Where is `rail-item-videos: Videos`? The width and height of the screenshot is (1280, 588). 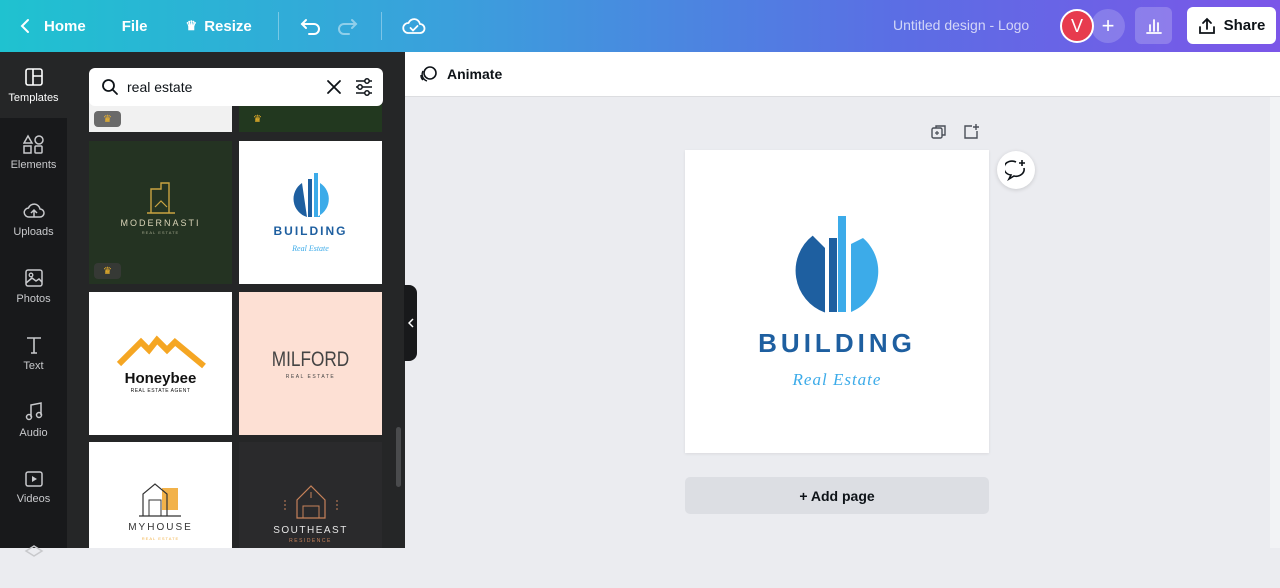
rail-item-videos: Videos is located at coordinates (33, 487).